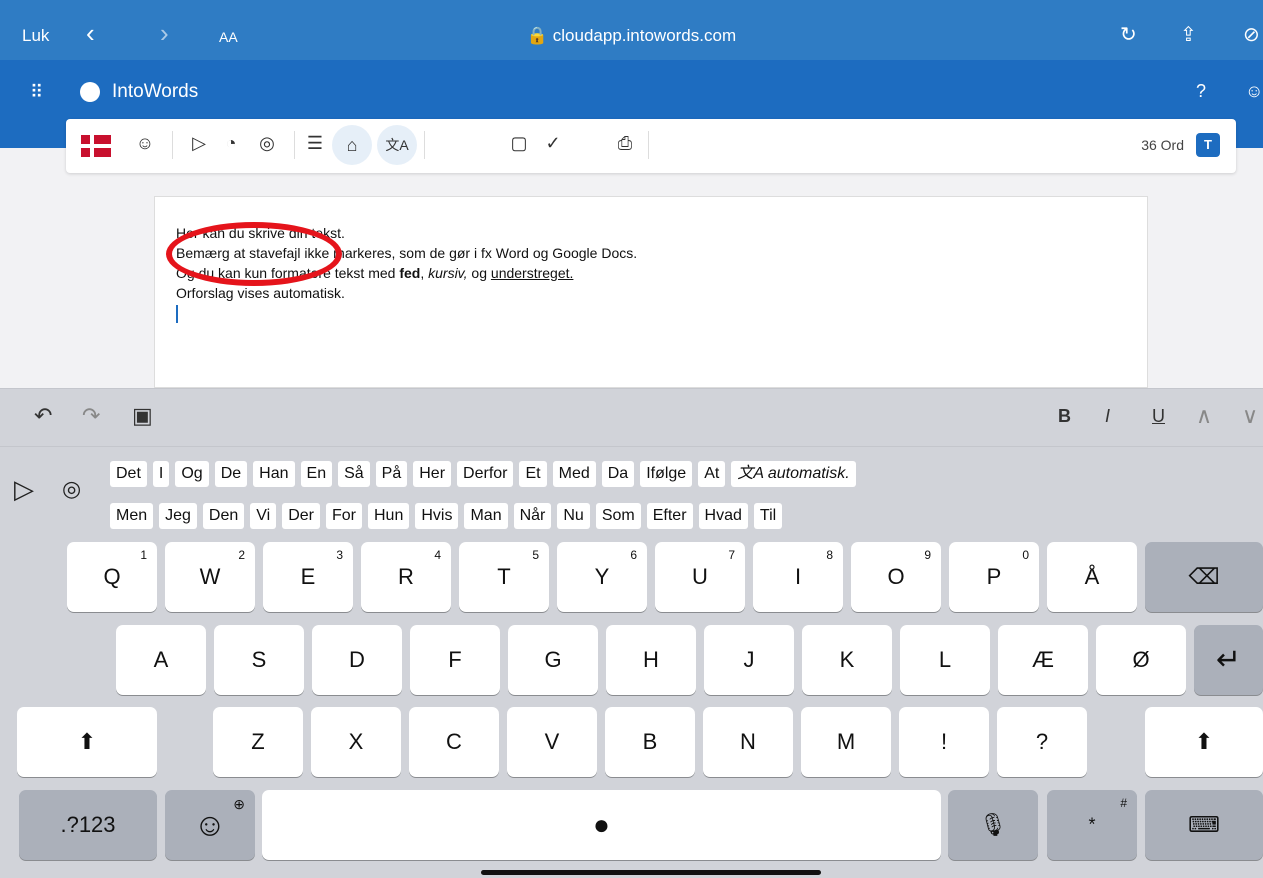 The height and width of the screenshot is (878, 1263). Describe the element at coordinates (24, 489) in the screenshot. I see `play-suggestions-icon: ▷` at that location.